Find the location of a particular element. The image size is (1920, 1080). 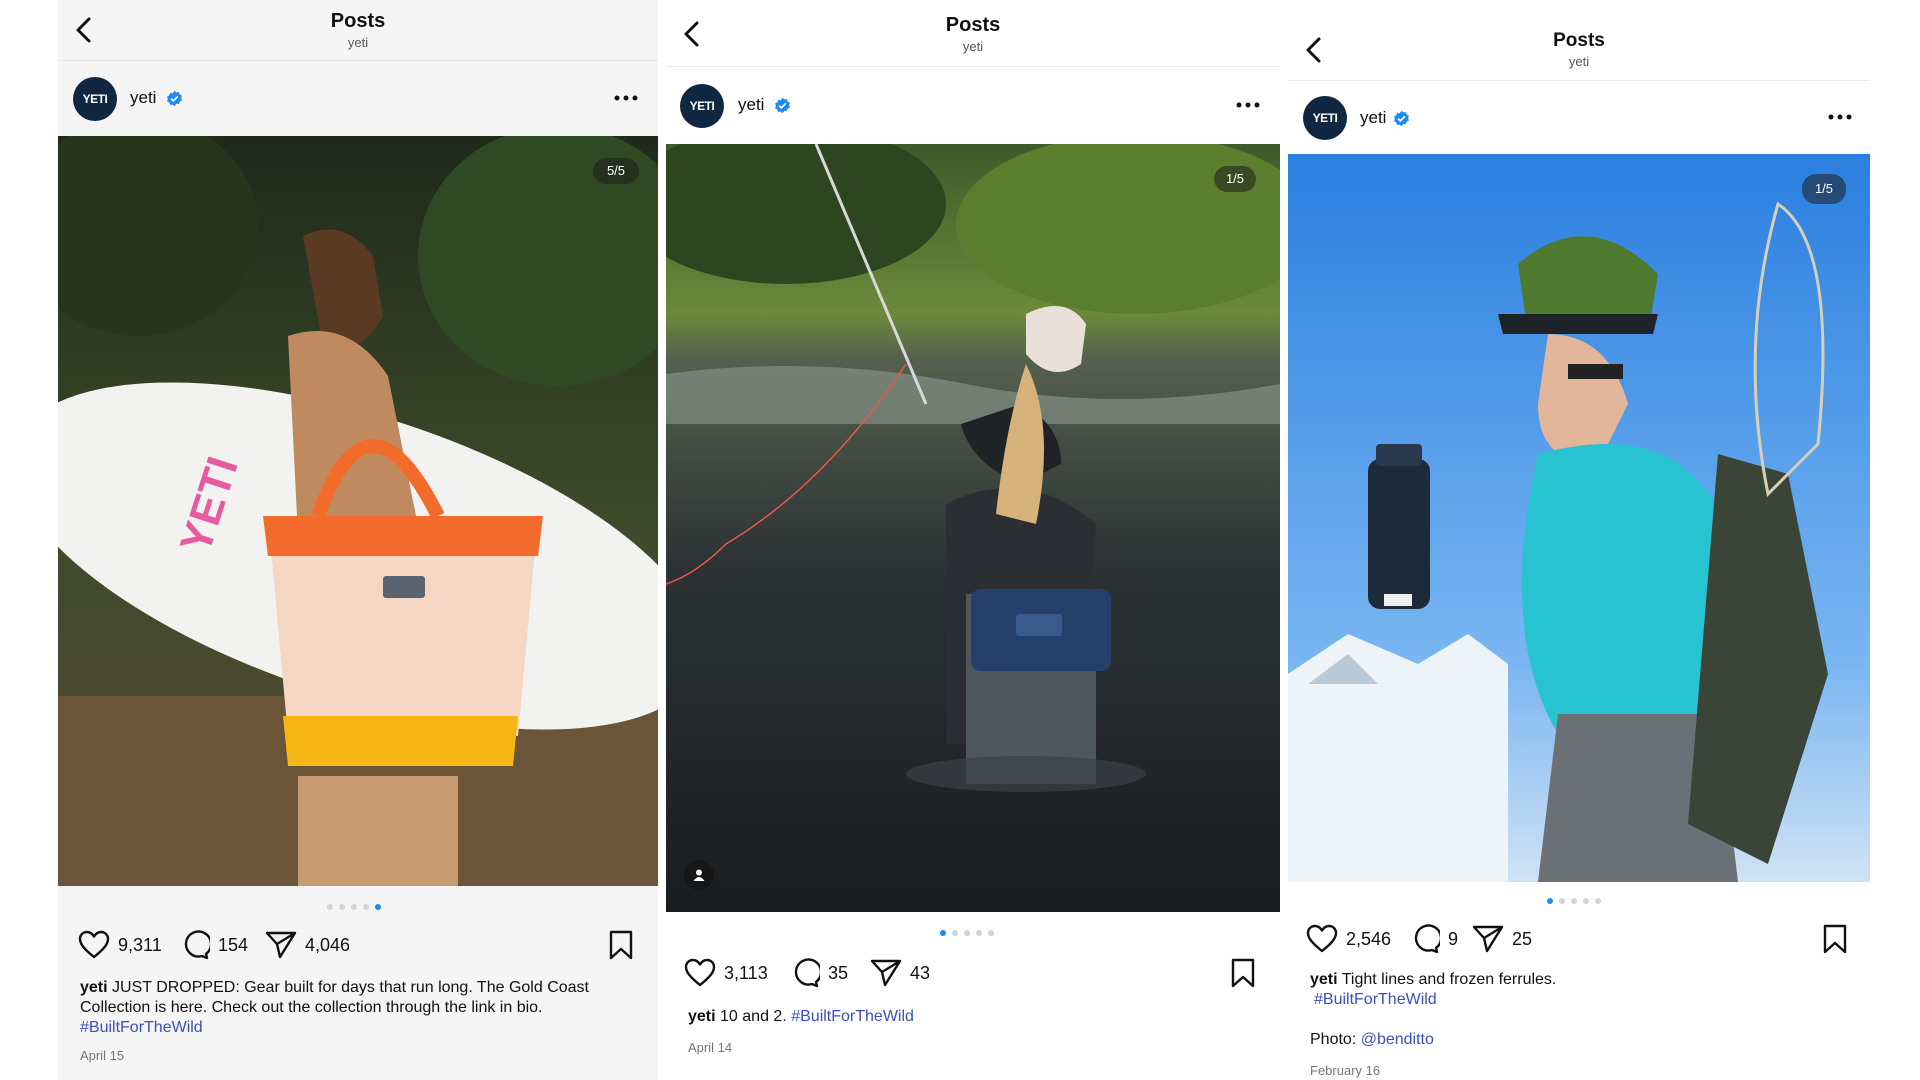

like-button: 2,546 is located at coordinates (1348, 939).